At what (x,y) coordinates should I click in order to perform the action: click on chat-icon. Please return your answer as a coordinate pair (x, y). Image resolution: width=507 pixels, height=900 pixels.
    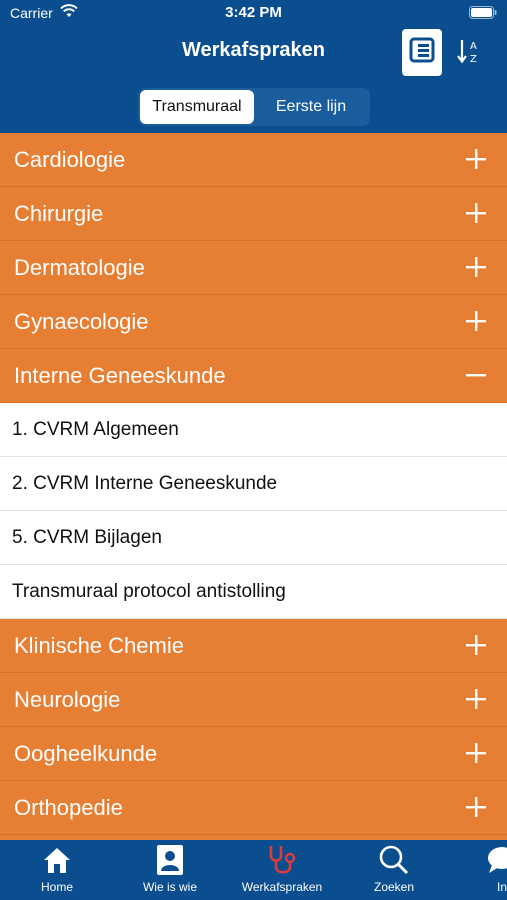
    Looking at the image, I should click on (496, 860).